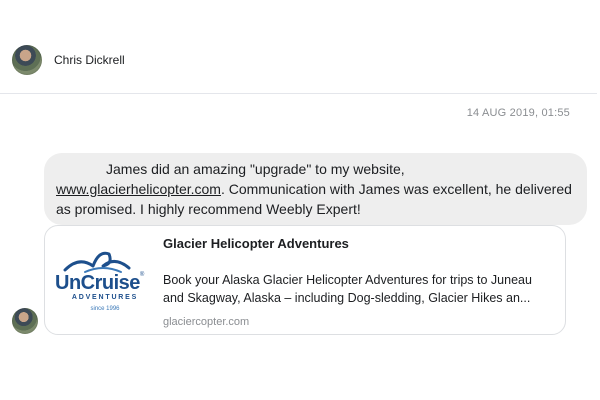  Describe the element at coordinates (256, 243) in the screenshot. I see `link-preview-title: Glacier Helicopter Adventures` at that location.